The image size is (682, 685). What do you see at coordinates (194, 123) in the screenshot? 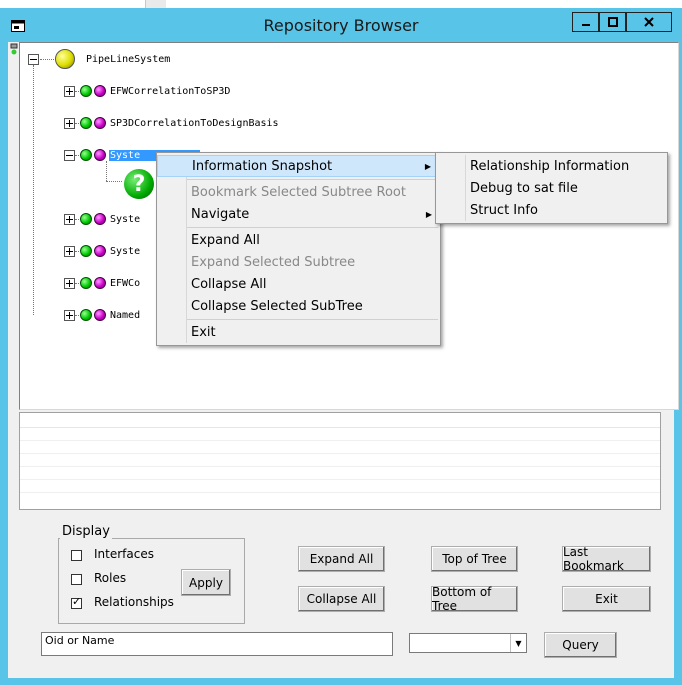
I see `tree-node-label: SP3DCorrelationToDesignBasis` at bounding box center [194, 123].